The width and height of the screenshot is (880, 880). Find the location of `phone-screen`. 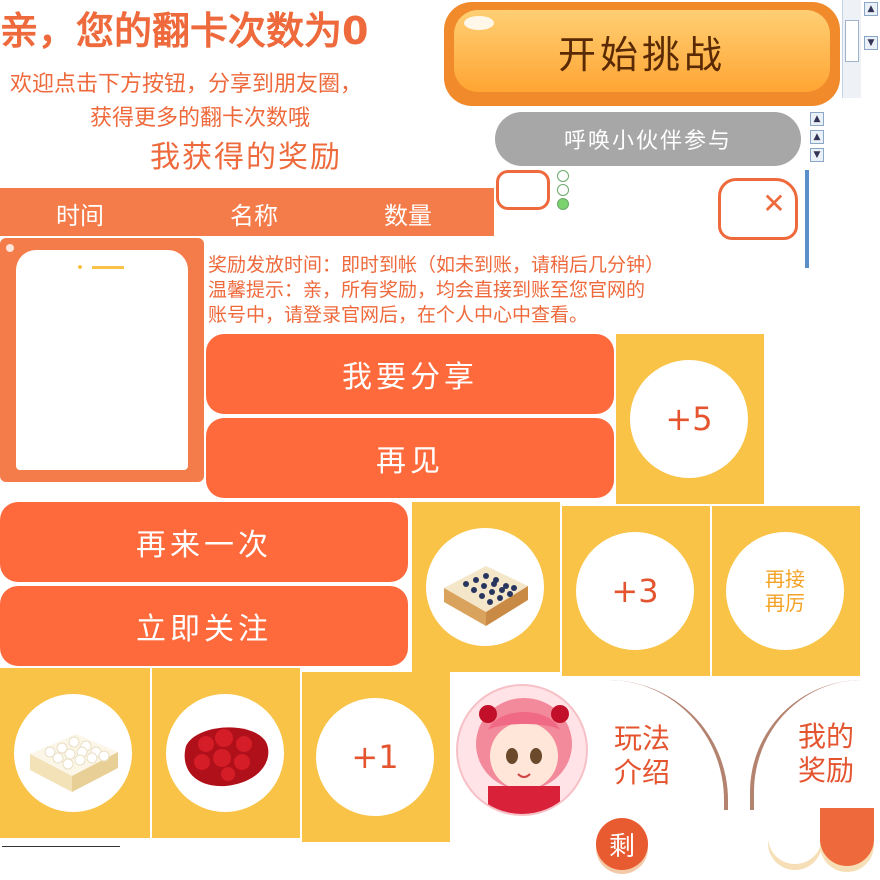

phone-screen is located at coordinates (102, 360).